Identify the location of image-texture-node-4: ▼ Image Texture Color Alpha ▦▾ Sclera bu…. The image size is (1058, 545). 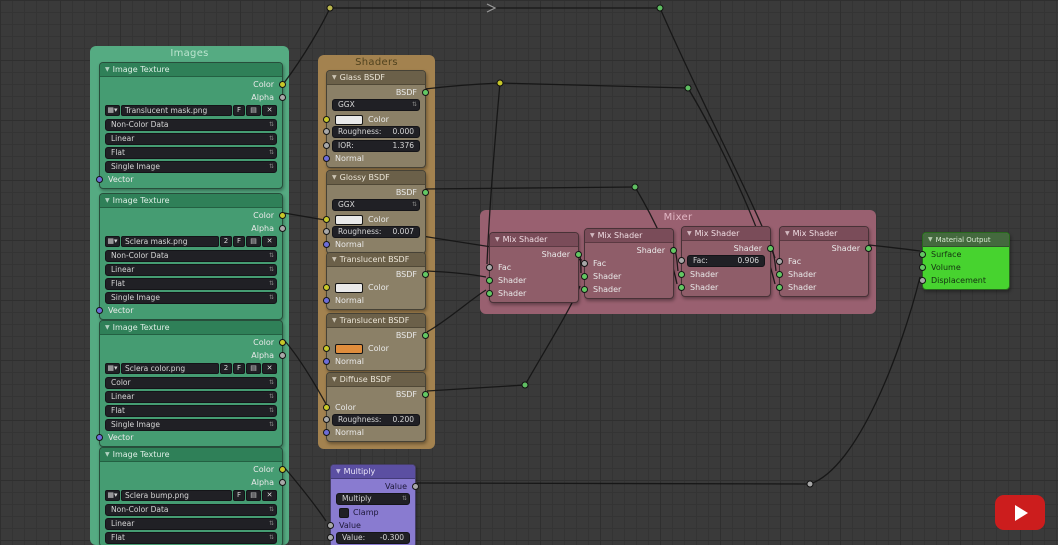
(192, 496).